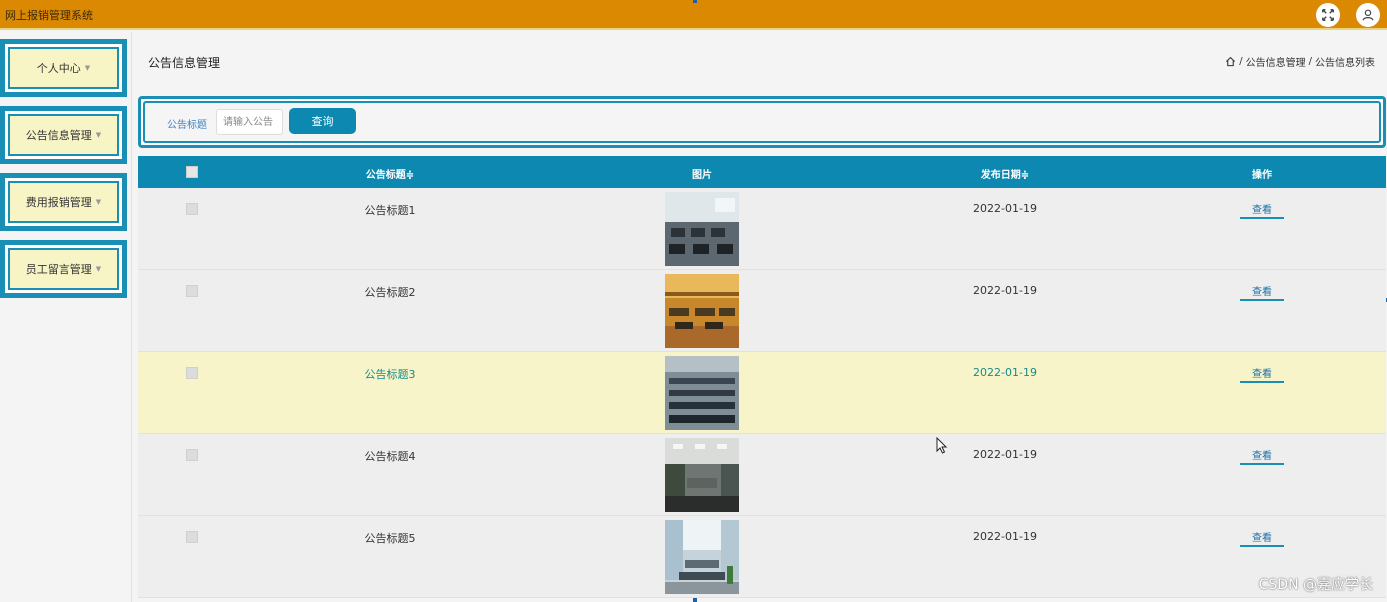  Describe the element at coordinates (762, 122) in the screenshot. I see `search-panel: 公告标题 查询` at that location.